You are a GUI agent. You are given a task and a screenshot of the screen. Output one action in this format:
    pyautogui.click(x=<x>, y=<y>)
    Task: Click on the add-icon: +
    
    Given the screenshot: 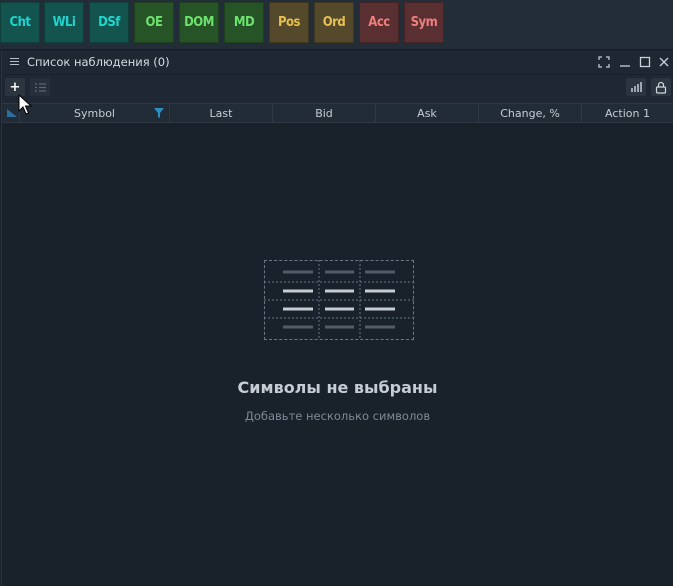 What is the action you would take?
    pyautogui.click(x=15, y=87)
    